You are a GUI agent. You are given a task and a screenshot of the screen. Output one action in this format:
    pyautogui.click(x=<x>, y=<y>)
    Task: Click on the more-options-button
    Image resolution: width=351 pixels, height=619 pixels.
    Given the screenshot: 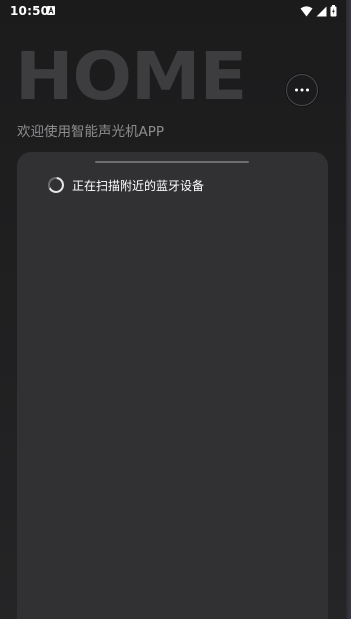 What is the action you would take?
    pyautogui.click(x=302, y=90)
    